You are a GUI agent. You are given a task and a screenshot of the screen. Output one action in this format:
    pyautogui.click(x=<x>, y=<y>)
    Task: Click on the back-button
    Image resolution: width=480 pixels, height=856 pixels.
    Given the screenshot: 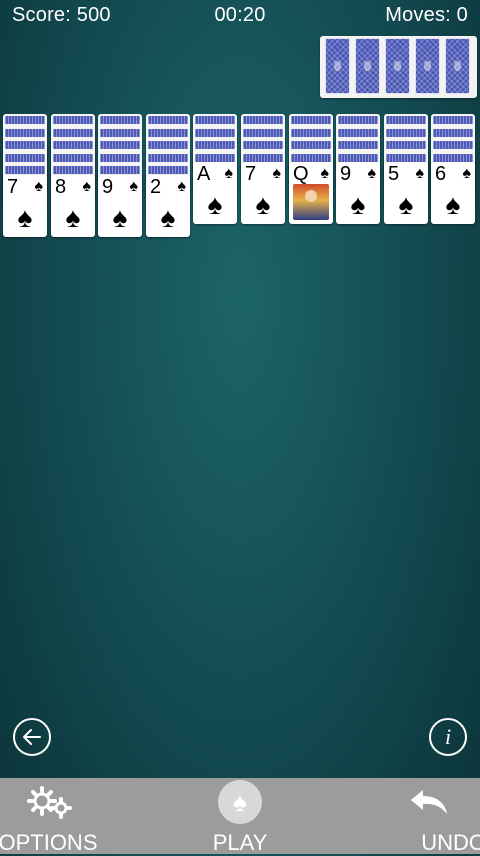 What is the action you would take?
    pyautogui.click(x=32, y=737)
    